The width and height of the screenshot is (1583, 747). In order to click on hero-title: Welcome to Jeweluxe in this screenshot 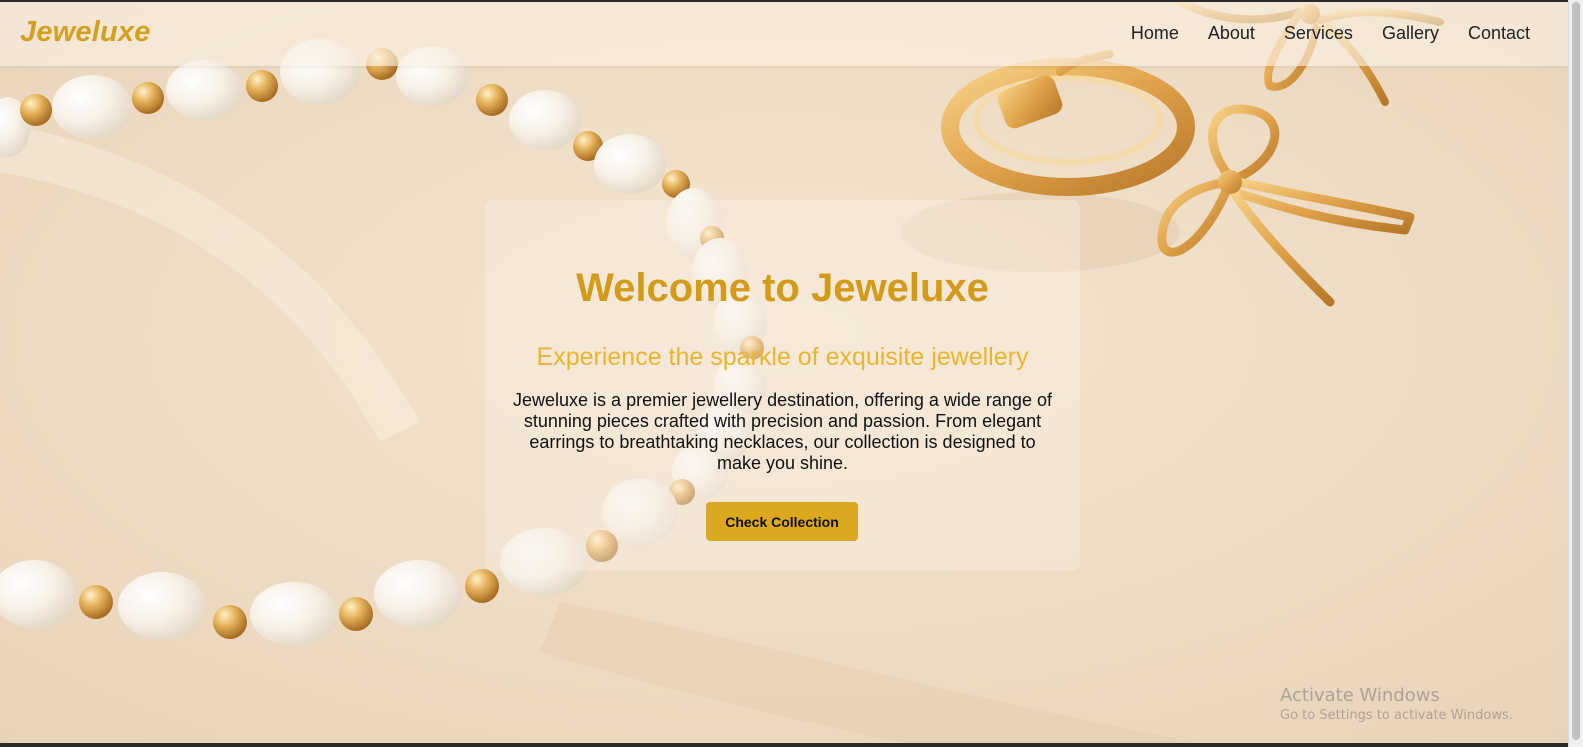, I will do `click(782, 288)`.